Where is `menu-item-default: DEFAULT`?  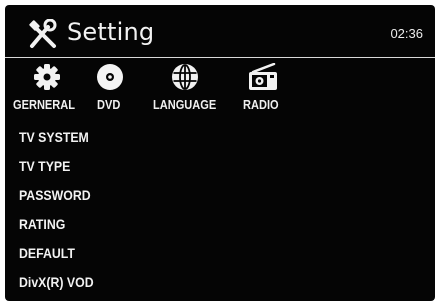
menu-item-default: DEFAULT is located at coordinates (151, 253).